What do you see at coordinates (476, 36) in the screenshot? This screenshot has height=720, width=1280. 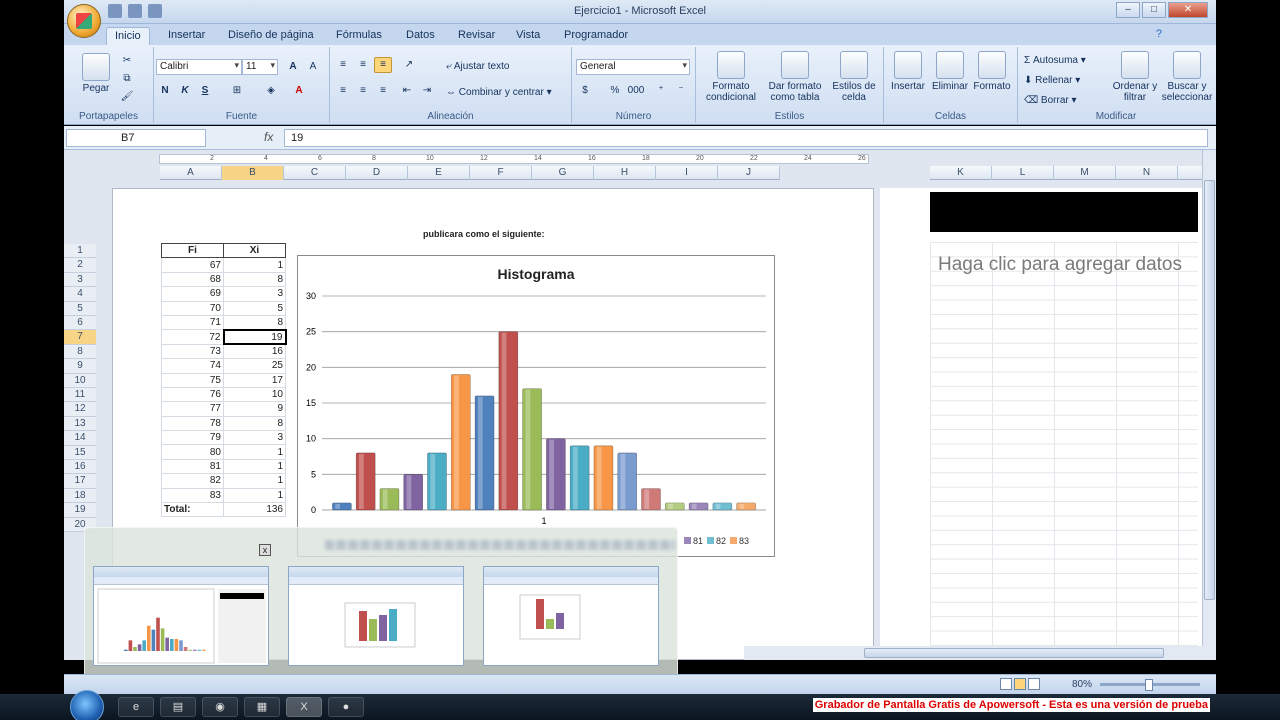 I see `tab-revisar: Revisar` at bounding box center [476, 36].